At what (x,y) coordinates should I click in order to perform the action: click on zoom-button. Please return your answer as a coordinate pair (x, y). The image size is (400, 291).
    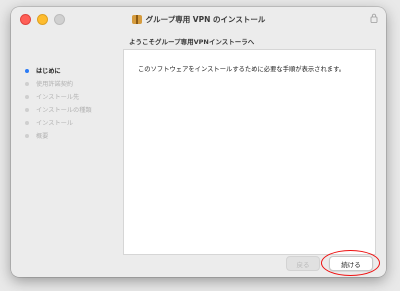
    Looking at the image, I should click on (59, 19).